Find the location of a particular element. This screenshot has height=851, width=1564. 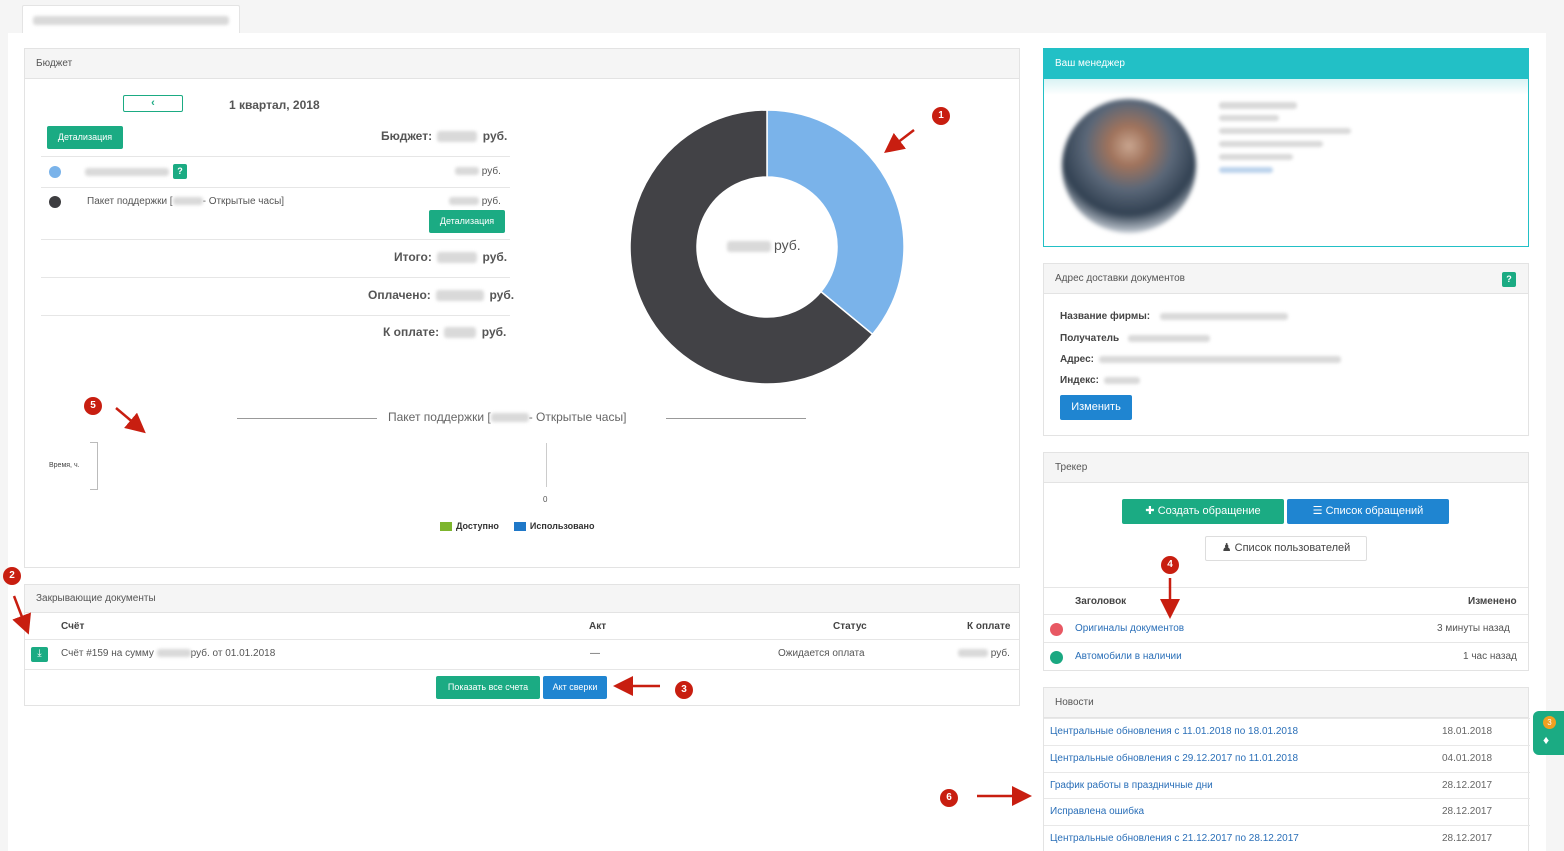

donut-center-total: руб. is located at coordinates (764, 245).